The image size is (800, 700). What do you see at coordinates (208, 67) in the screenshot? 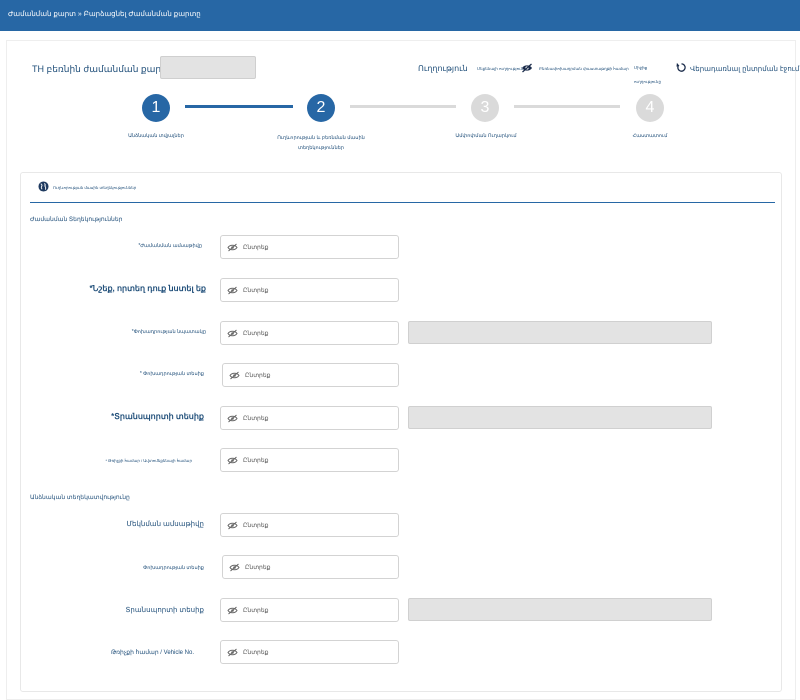
I see `card-number-field` at bounding box center [208, 67].